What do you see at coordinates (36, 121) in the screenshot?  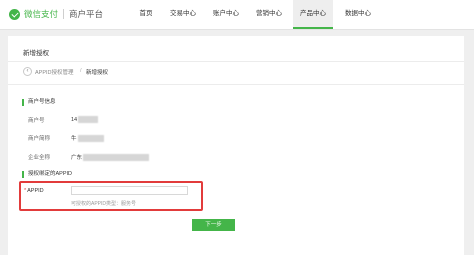 I see `merchant-id-label: 商户号` at bounding box center [36, 121].